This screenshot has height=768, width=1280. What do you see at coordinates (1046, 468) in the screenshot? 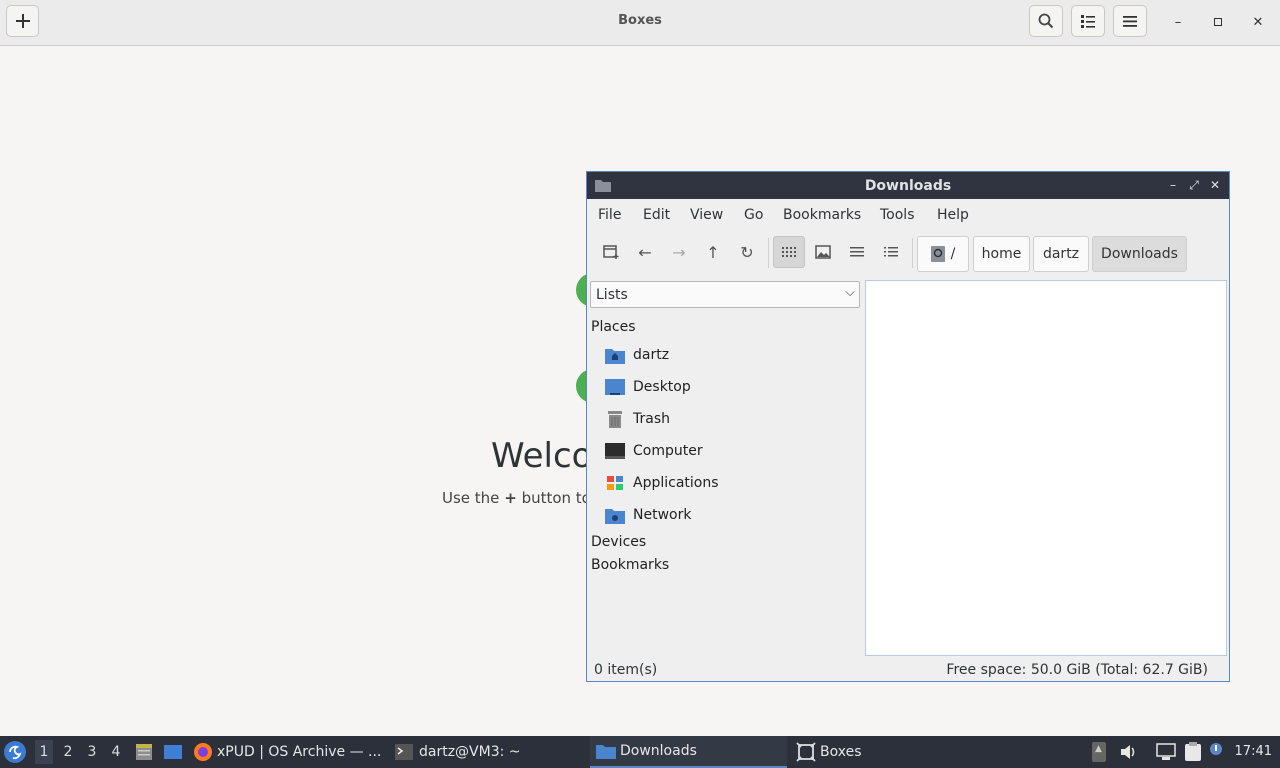
I see `file-view` at bounding box center [1046, 468].